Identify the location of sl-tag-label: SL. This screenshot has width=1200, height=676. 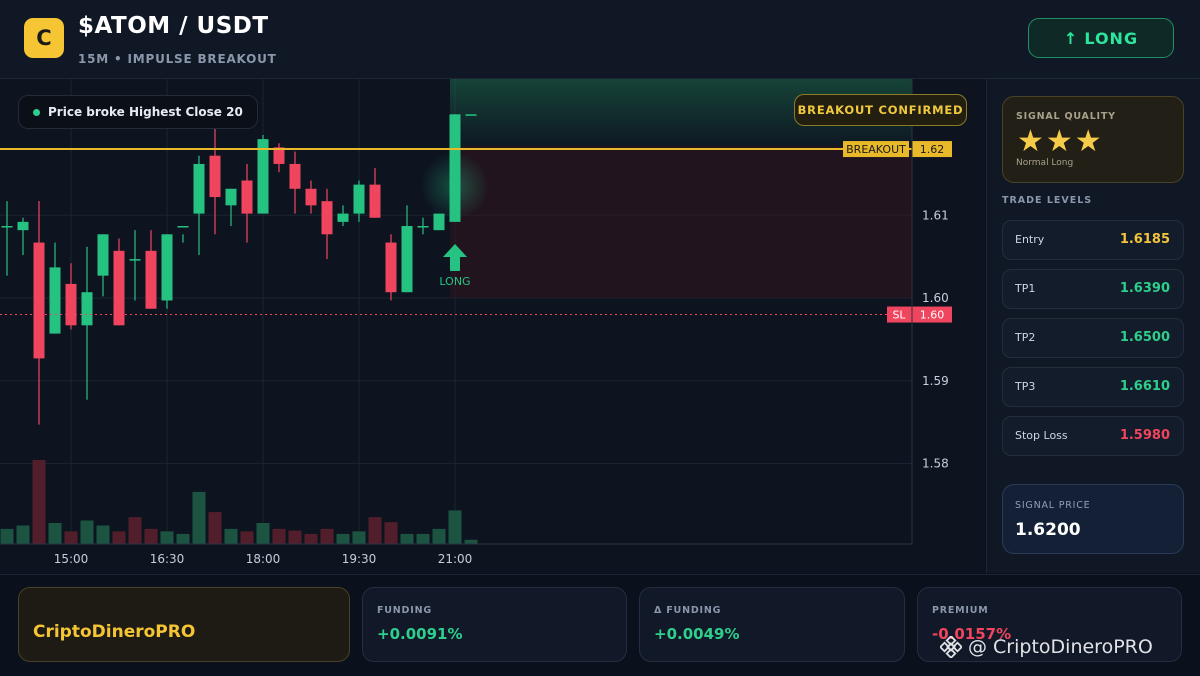
(899, 315).